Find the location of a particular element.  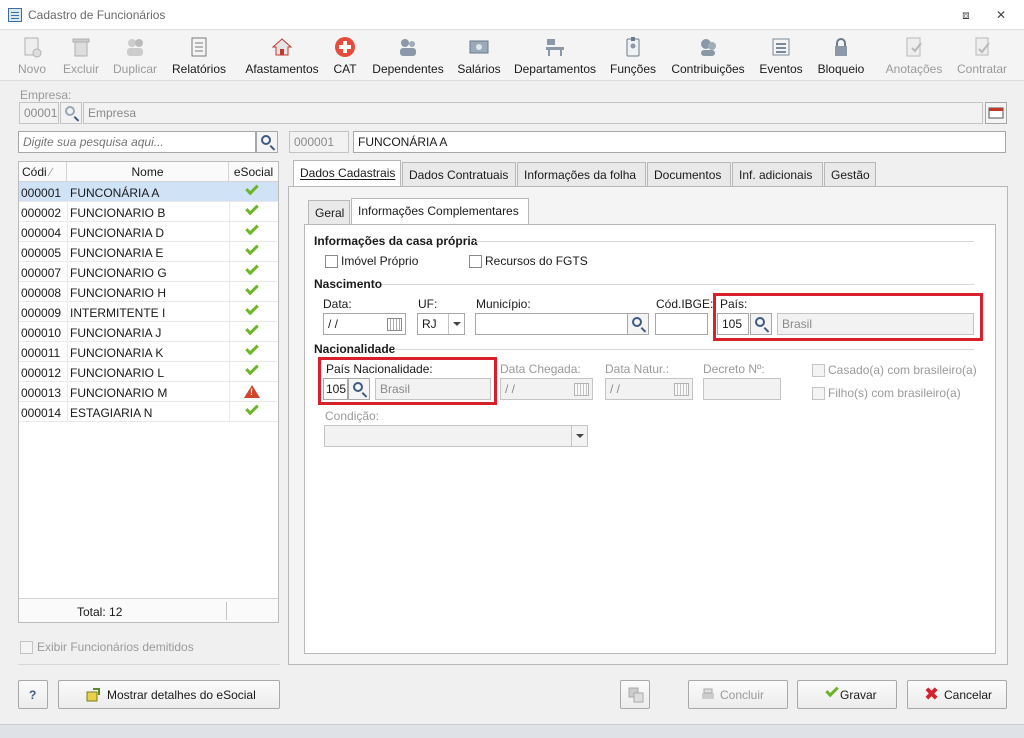

table-row: 000005 FUNCIONARIA E is located at coordinates (148, 251).